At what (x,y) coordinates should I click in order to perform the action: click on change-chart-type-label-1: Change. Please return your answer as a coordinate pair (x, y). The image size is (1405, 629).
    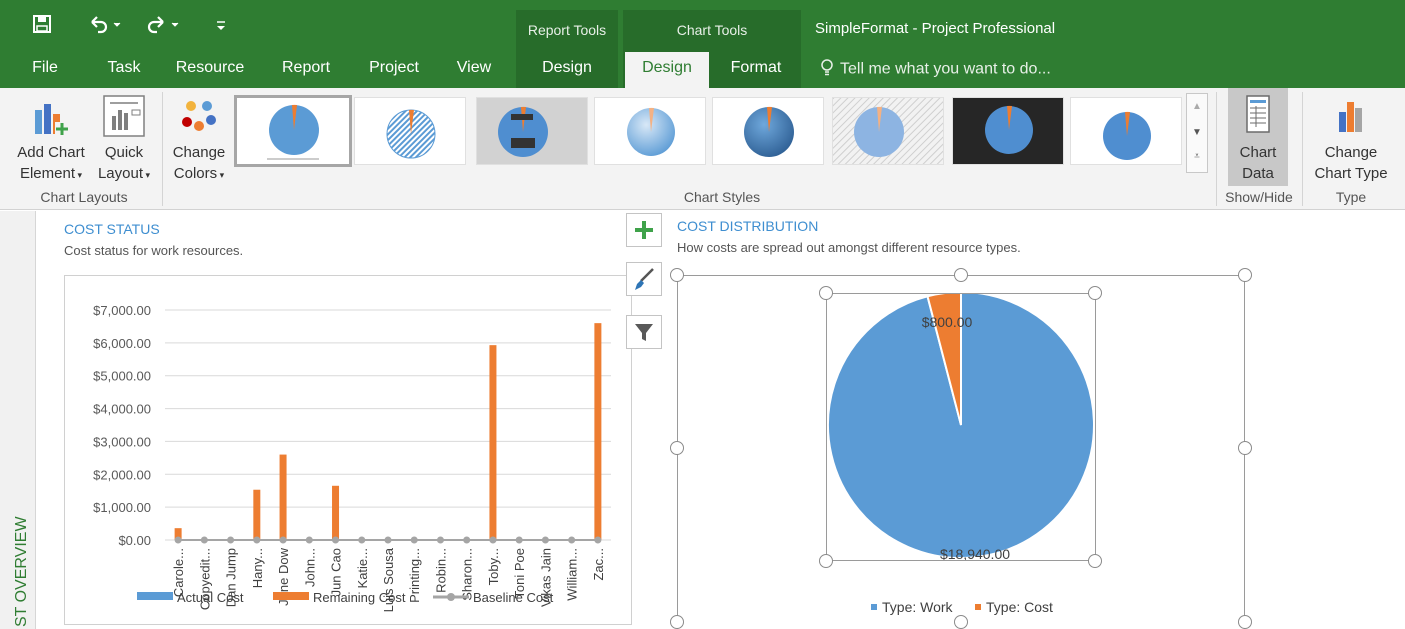
    Looking at the image, I should click on (1351, 152).